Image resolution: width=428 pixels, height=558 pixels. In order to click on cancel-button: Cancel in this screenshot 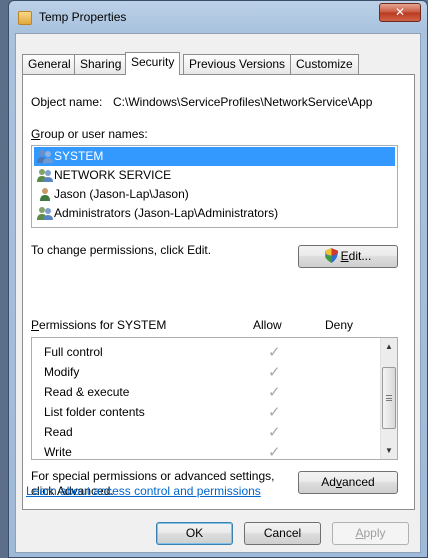, I will do `click(282, 533)`.